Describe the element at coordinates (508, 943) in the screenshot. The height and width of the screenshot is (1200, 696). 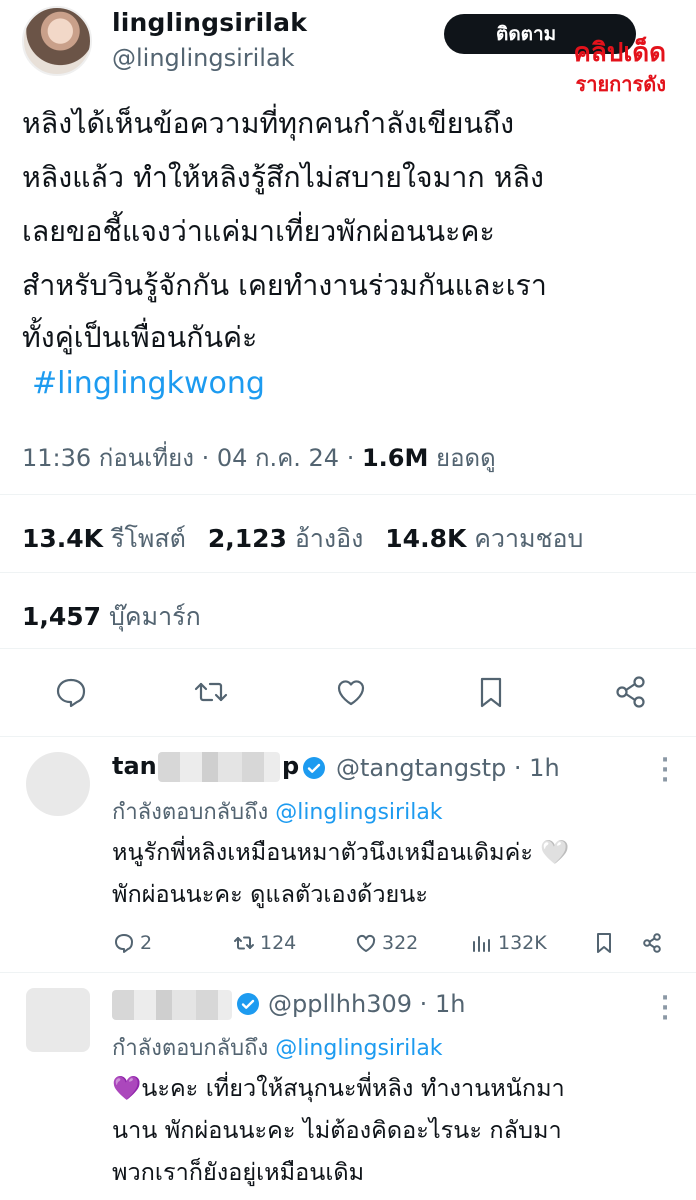
I see `reply-views-action: 132K` at that location.